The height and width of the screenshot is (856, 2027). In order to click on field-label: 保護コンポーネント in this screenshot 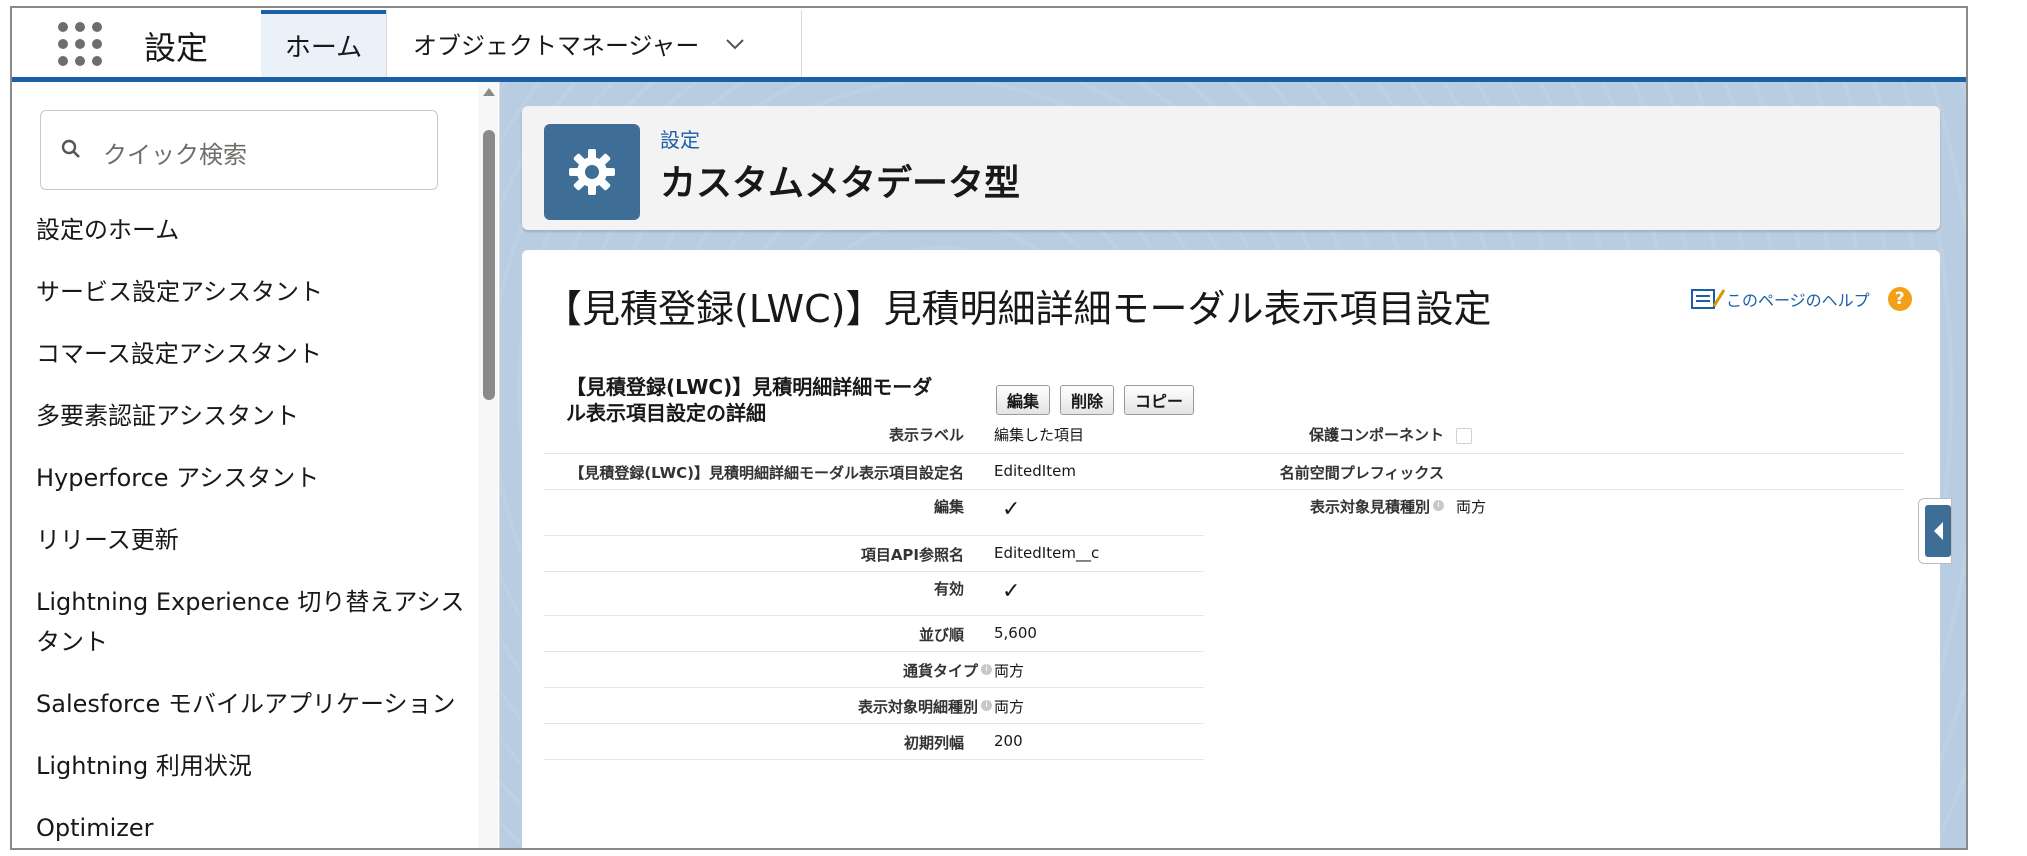, I will do `click(1376, 435)`.